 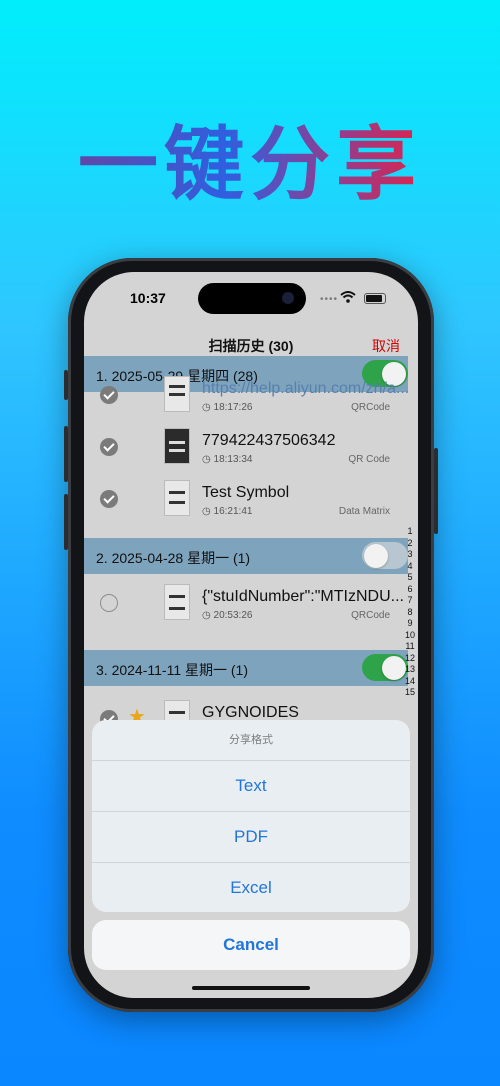 What do you see at coordinates (251, 887) in the screenshot?
I see `share-excel-button: Excel` at bounding box center [251, 887].